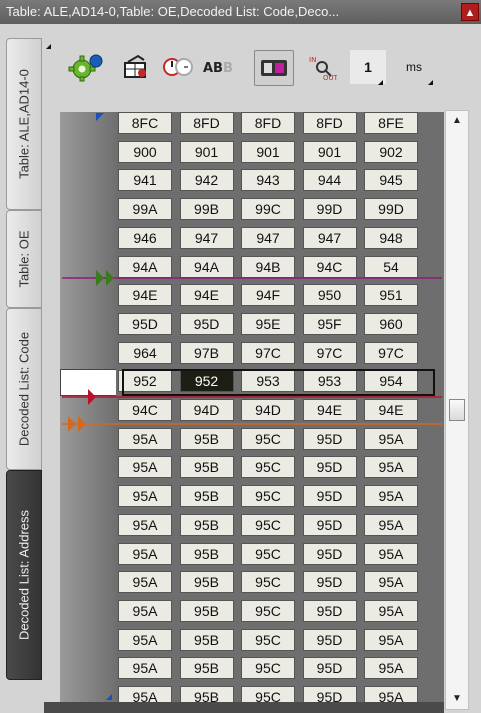  Describe the element at coordinates (244, 707) in the screenshot. I see `bottom-border` at that location.